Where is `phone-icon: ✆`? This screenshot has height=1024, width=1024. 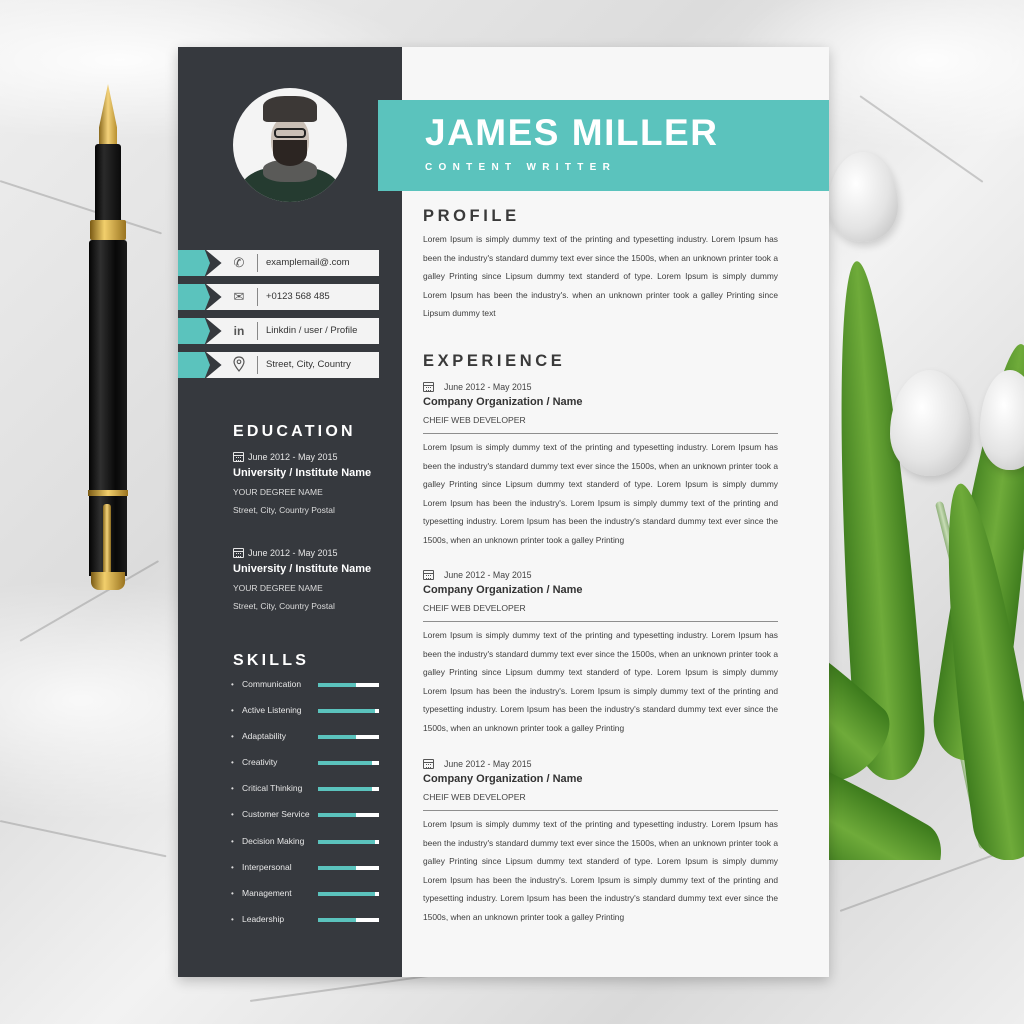 phone-icon: ✆ is located at coordinates (239, 262).